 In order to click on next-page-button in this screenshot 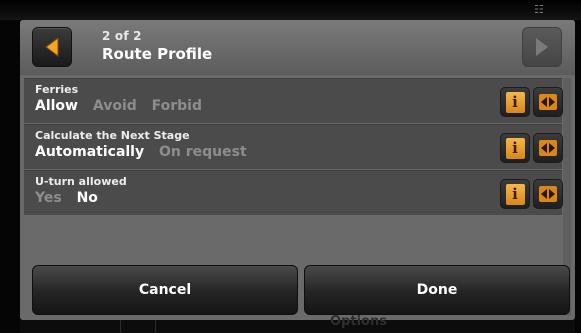, I will do `click(542, 47)`.